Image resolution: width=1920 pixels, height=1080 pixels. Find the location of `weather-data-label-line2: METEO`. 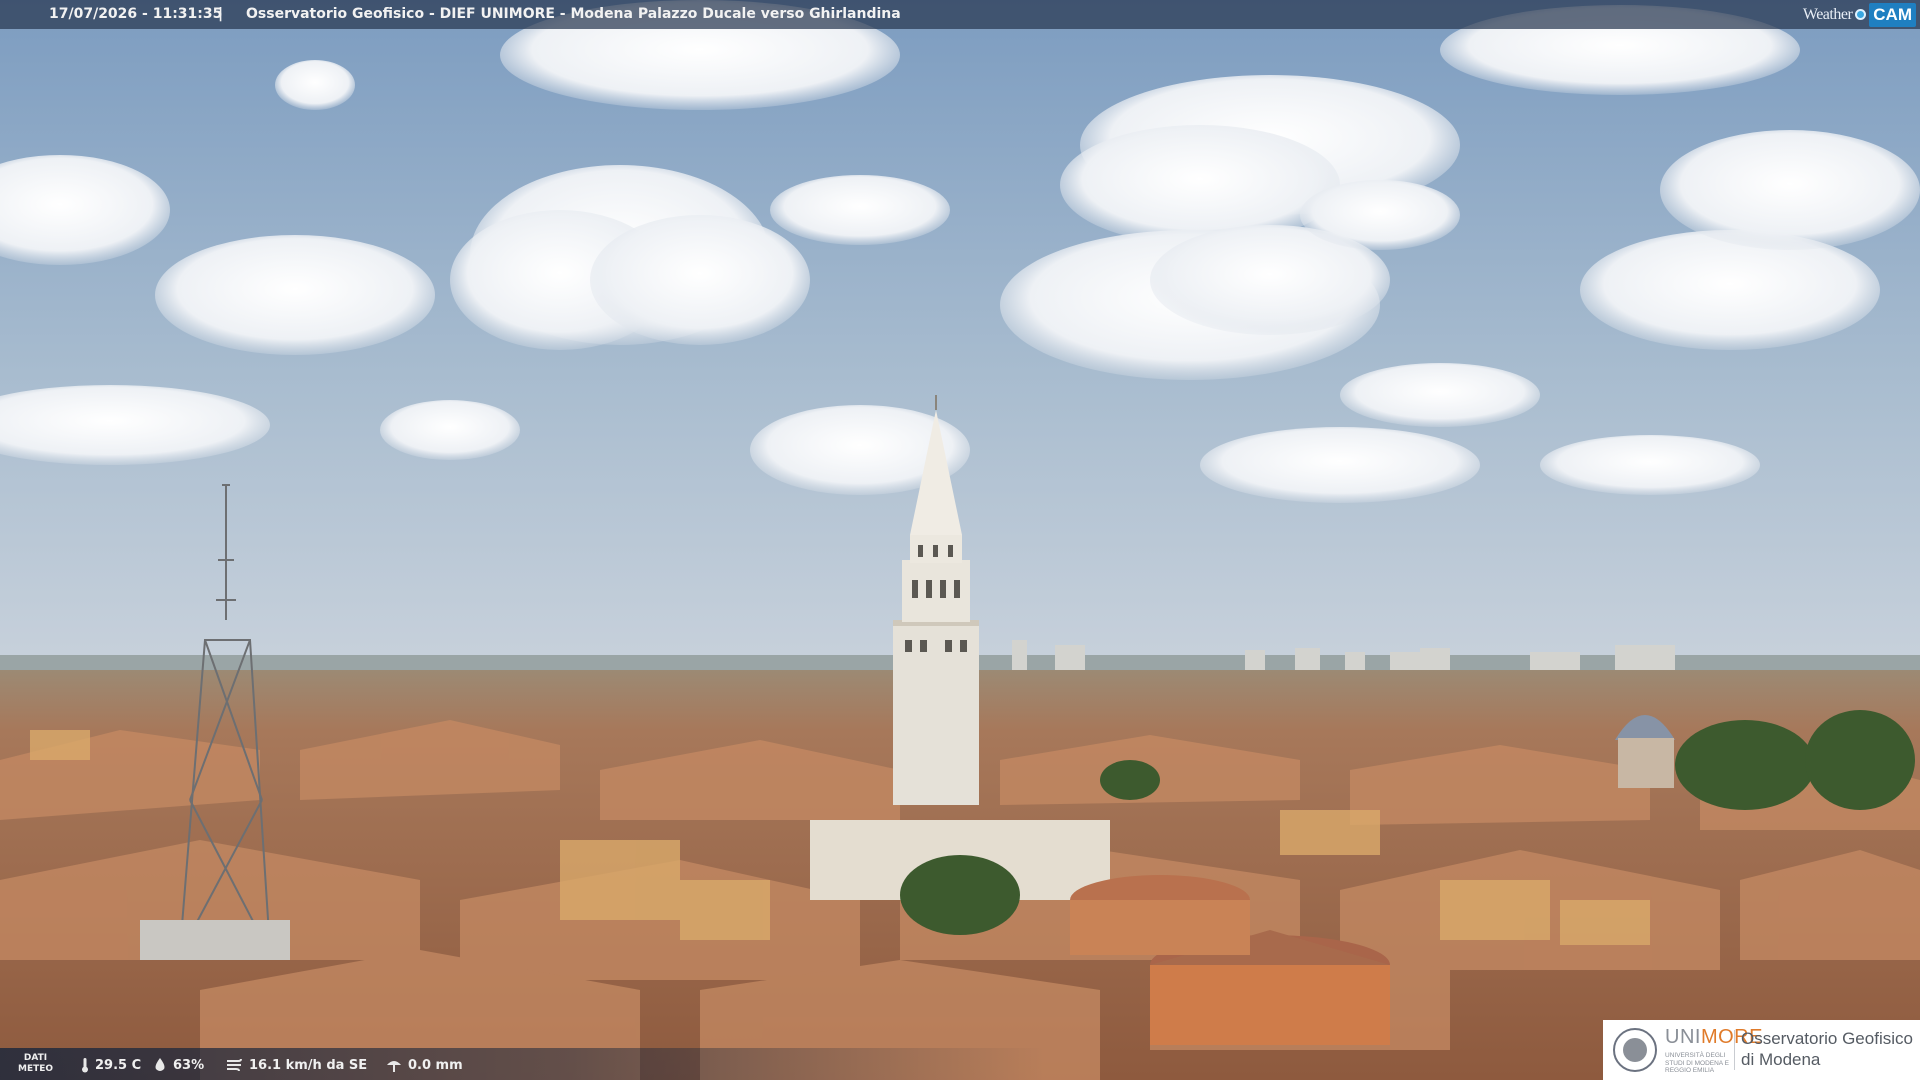

weather-data-label-line2: METEO is located at coordinates (36, 1069).